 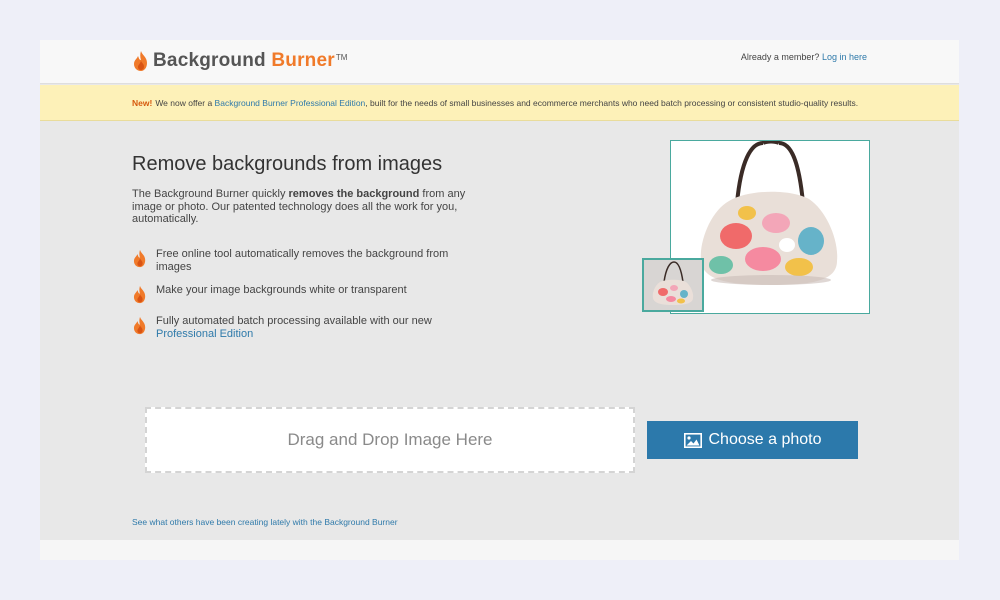 What do you see at coordinates (209, 60) in the screenshot?
I see `logo-text-background: Background` at bounding box center [209, 60].